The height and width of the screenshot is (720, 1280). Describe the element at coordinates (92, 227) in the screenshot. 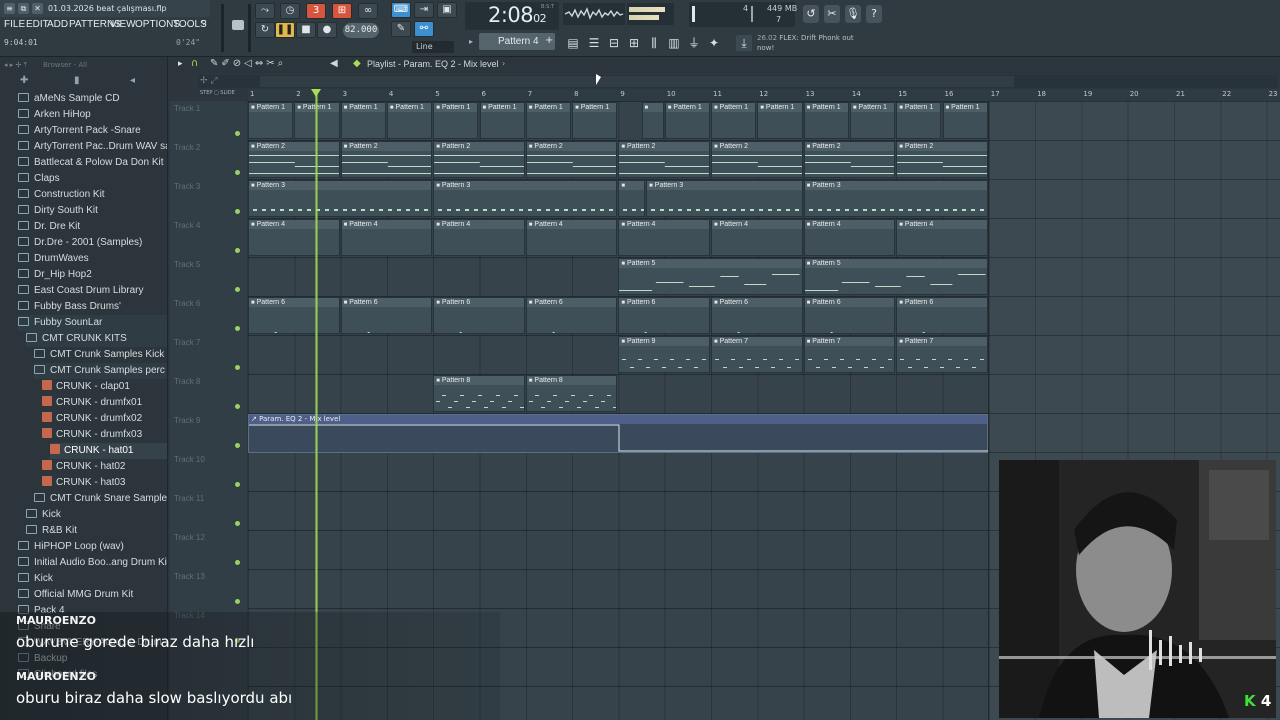

I see `browser-folder: Dr. Dre Kit` at that location.